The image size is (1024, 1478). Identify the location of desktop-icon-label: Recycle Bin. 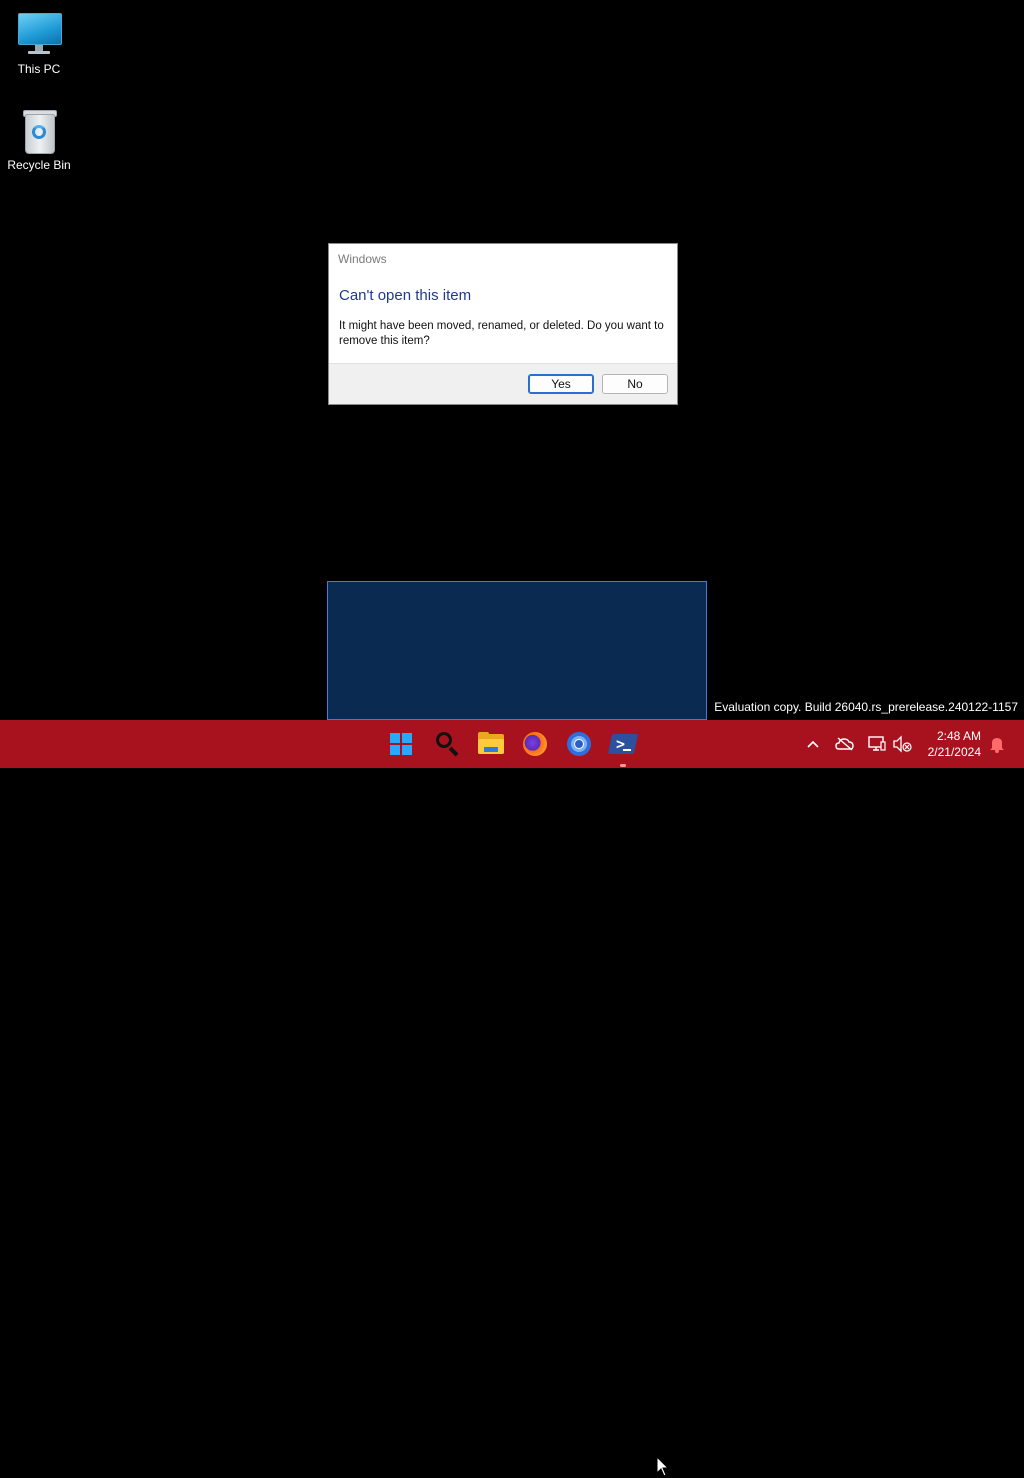
(39, 165).